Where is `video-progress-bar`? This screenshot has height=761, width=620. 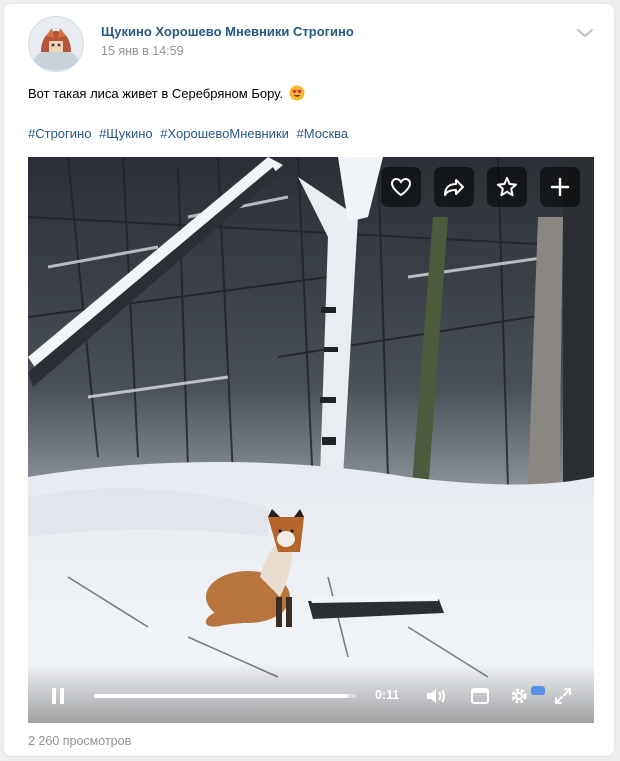 video-progress-bar is located at coordinates (225, 696).